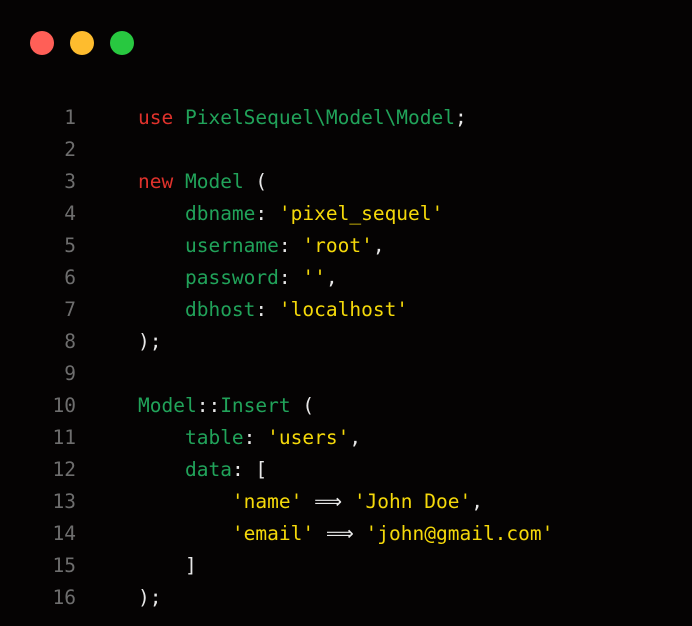  I want to click on line-source: Model::Insert (, so click(195, 406).